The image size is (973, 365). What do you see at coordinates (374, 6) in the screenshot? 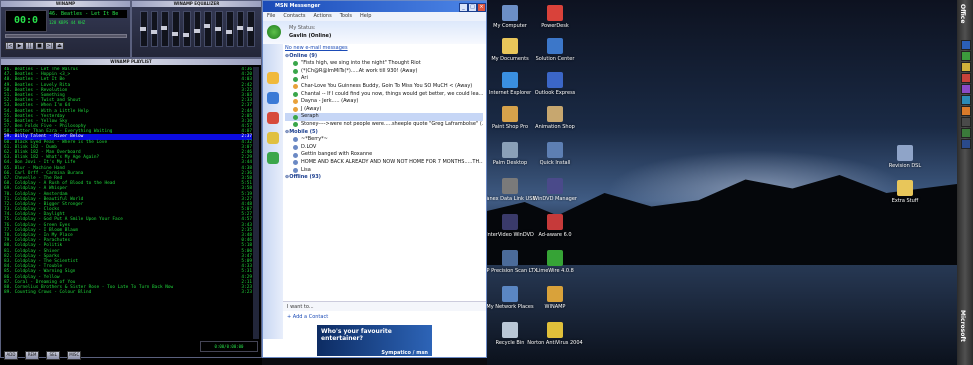
I see `msn-titlebar: MSN Messenger` at bounding box center [374, 6].